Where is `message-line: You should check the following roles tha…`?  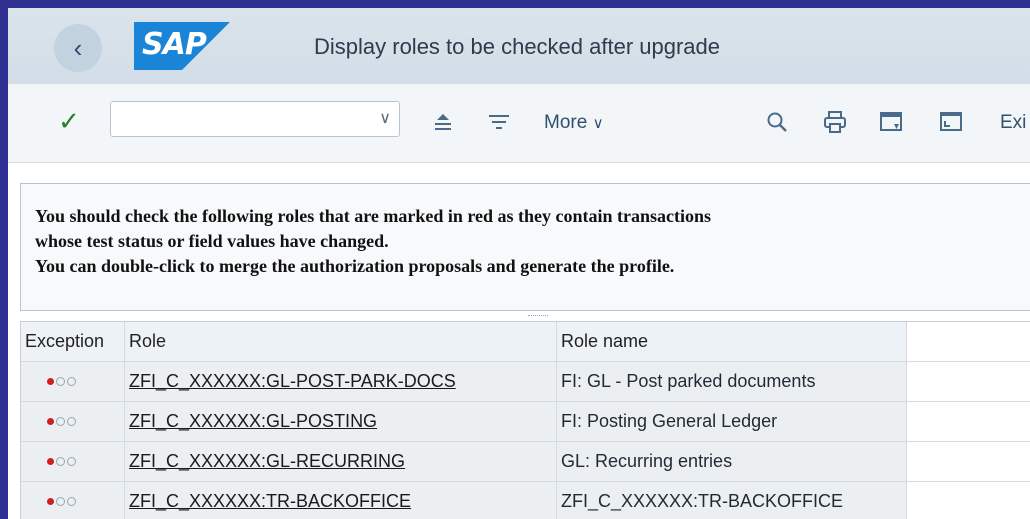
message-line: You should check the following roles tha… is located at coordinates (373, 216).